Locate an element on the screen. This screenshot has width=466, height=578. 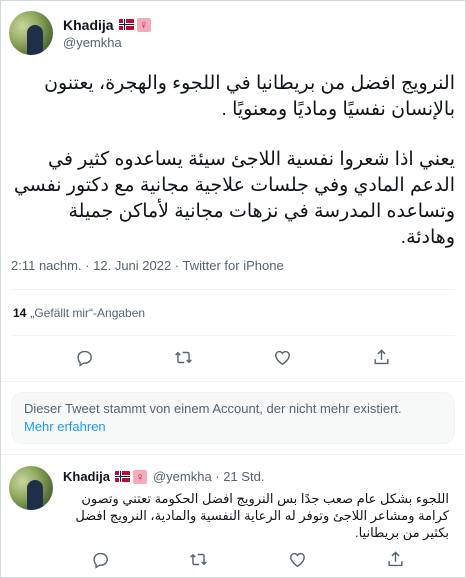
reply-action-bar is located at coordinates (233, 559).